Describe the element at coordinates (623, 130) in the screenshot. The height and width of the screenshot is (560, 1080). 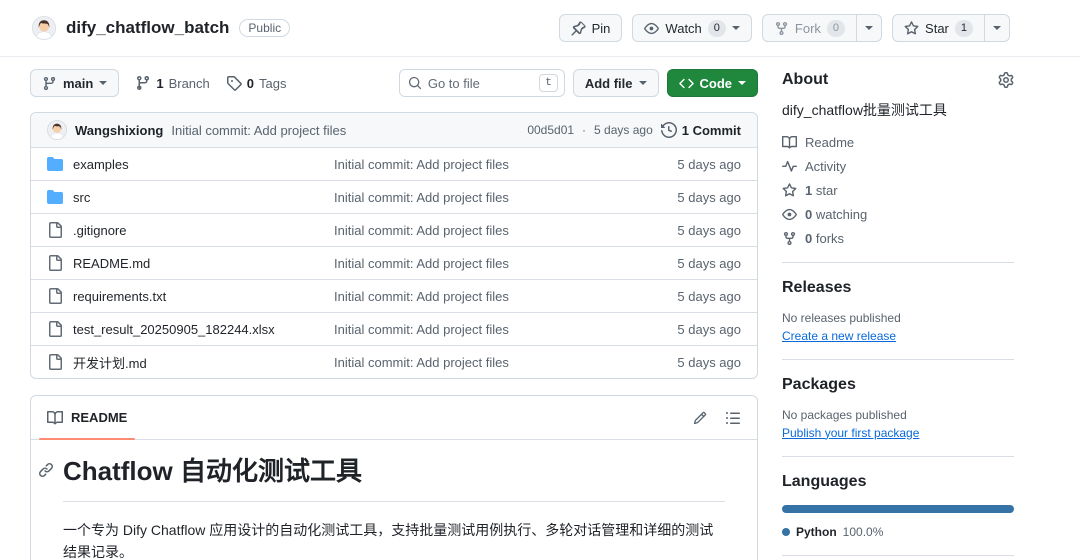
I see `commit-time: 5 days ago` at that location.